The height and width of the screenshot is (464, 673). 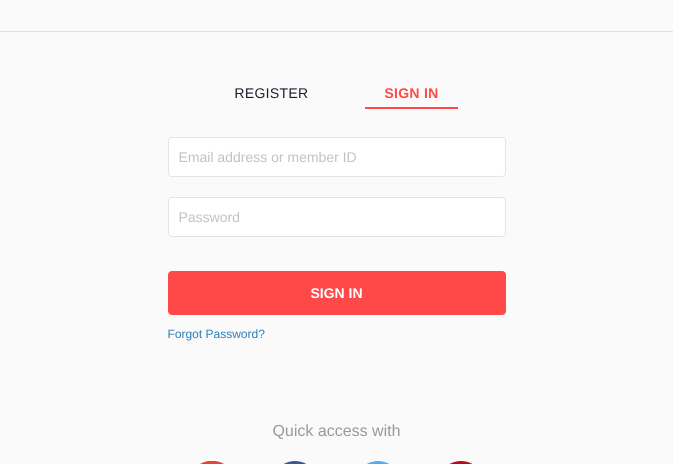 What do you see at coordinates (216, 334) in the screenshot?
I see `forgot-password-link: Forgot Password?` at bounding box center [216, 334].